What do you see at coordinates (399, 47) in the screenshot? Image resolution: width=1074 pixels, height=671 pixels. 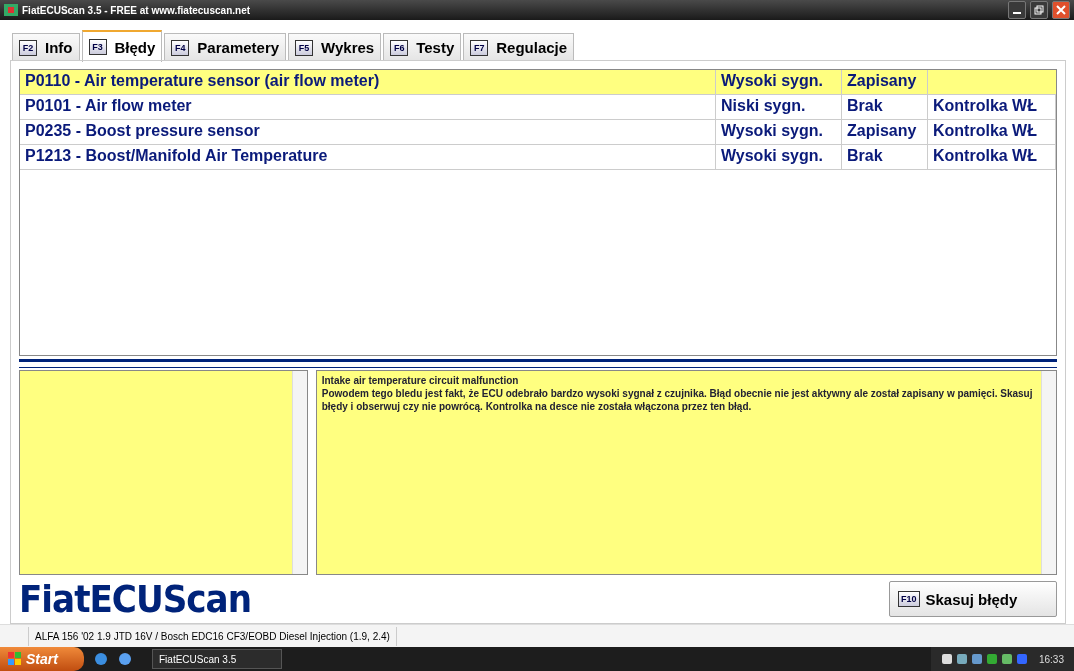 I see `key-badge: F6` at bounding box center [399, 47].